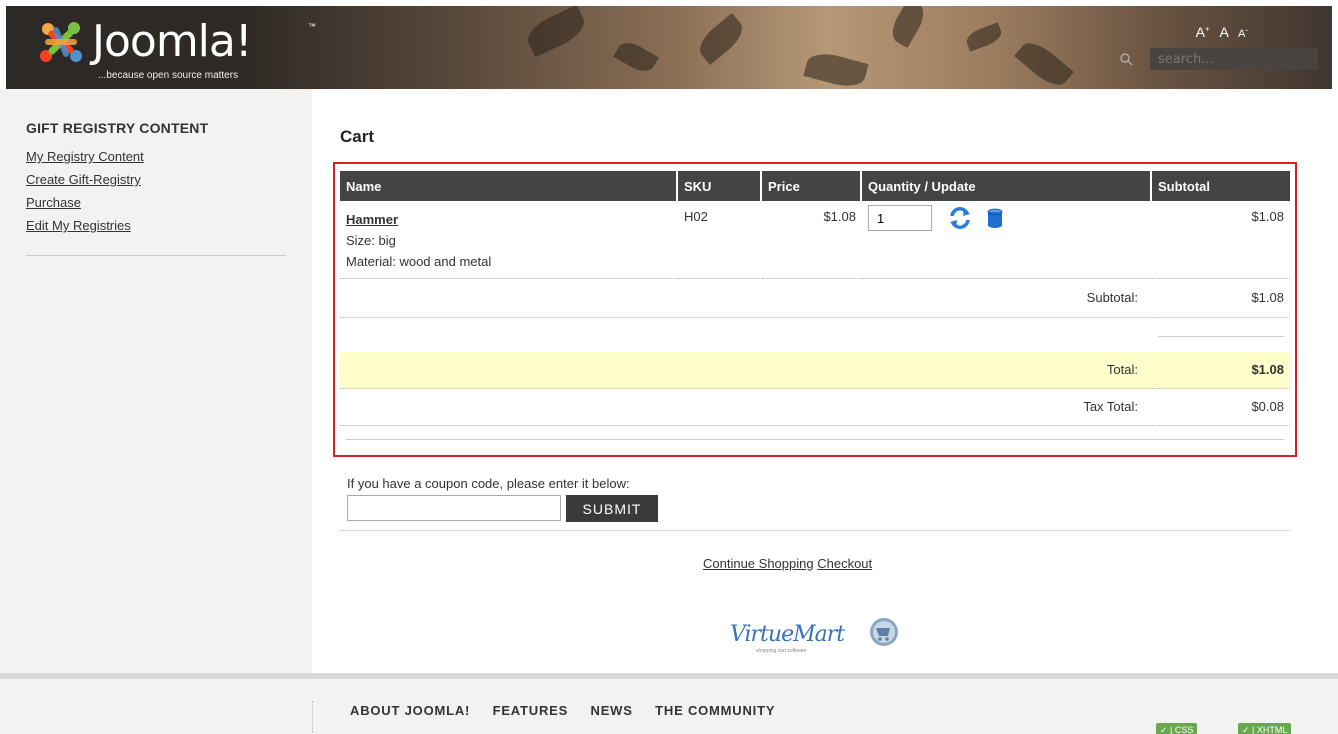  I want to click on virtuemart-logo-text: VirtueMart, so click(787, 634).